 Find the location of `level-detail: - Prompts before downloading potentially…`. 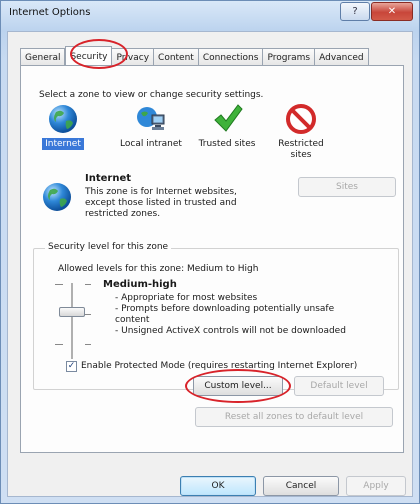

level-detail: - Prompts before downloading potentially… is located at coordinates (225, 314).